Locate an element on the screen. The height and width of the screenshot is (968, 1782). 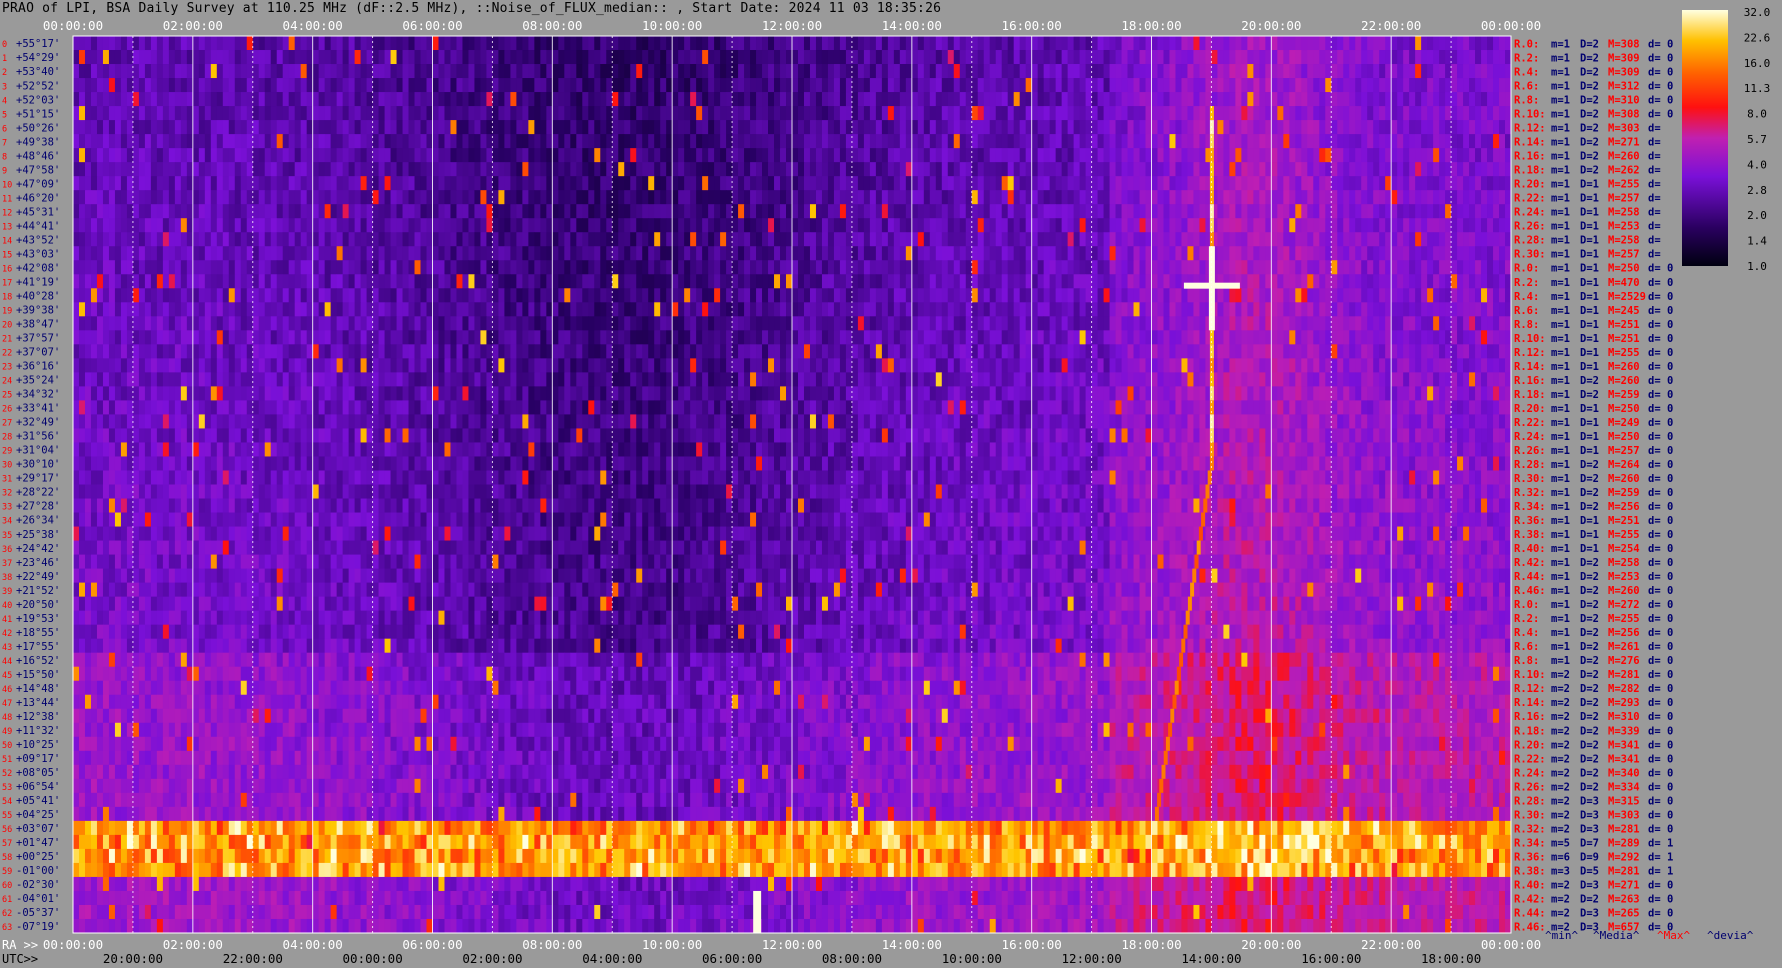
stats-row: R.30: m=2 D=3 M=303 d= 0 is located at coordinates (1593, 815).